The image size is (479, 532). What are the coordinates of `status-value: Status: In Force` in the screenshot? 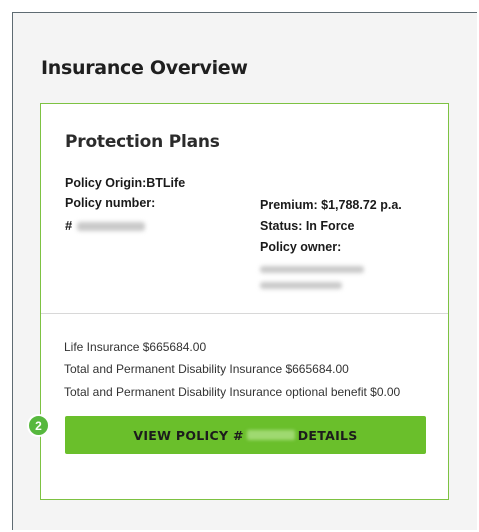 It's located at (307, 226).